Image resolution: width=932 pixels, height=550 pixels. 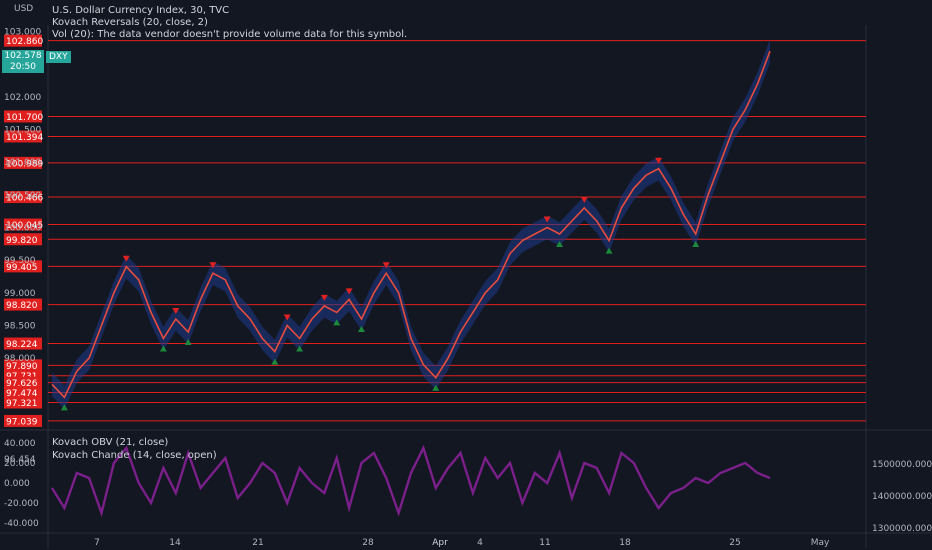 What do you see at coordinates (140, 10) in the screenshot?
I see `symbol-title: U.S. Dollar Currency Index, 30, TVC` at bounding box center [140, 10].